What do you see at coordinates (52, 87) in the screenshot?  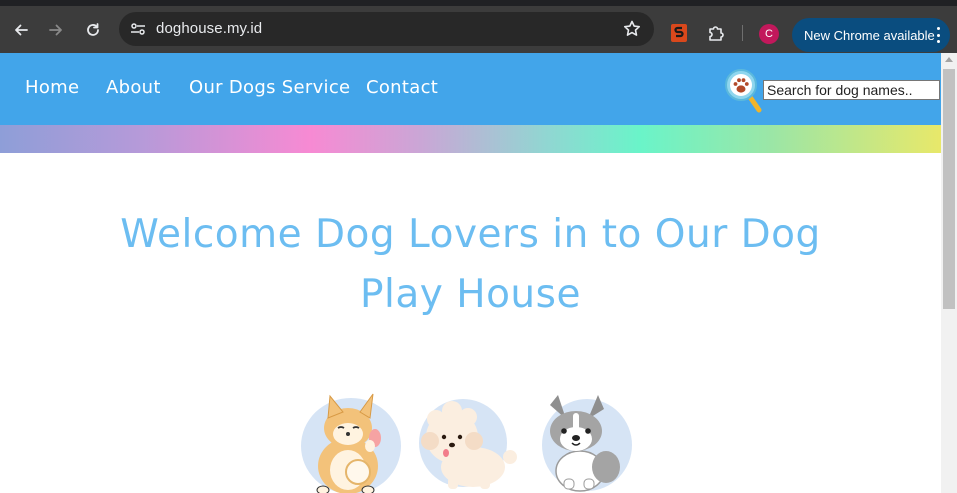 I see `nav-home: Home` at bounding box center [52, 87].